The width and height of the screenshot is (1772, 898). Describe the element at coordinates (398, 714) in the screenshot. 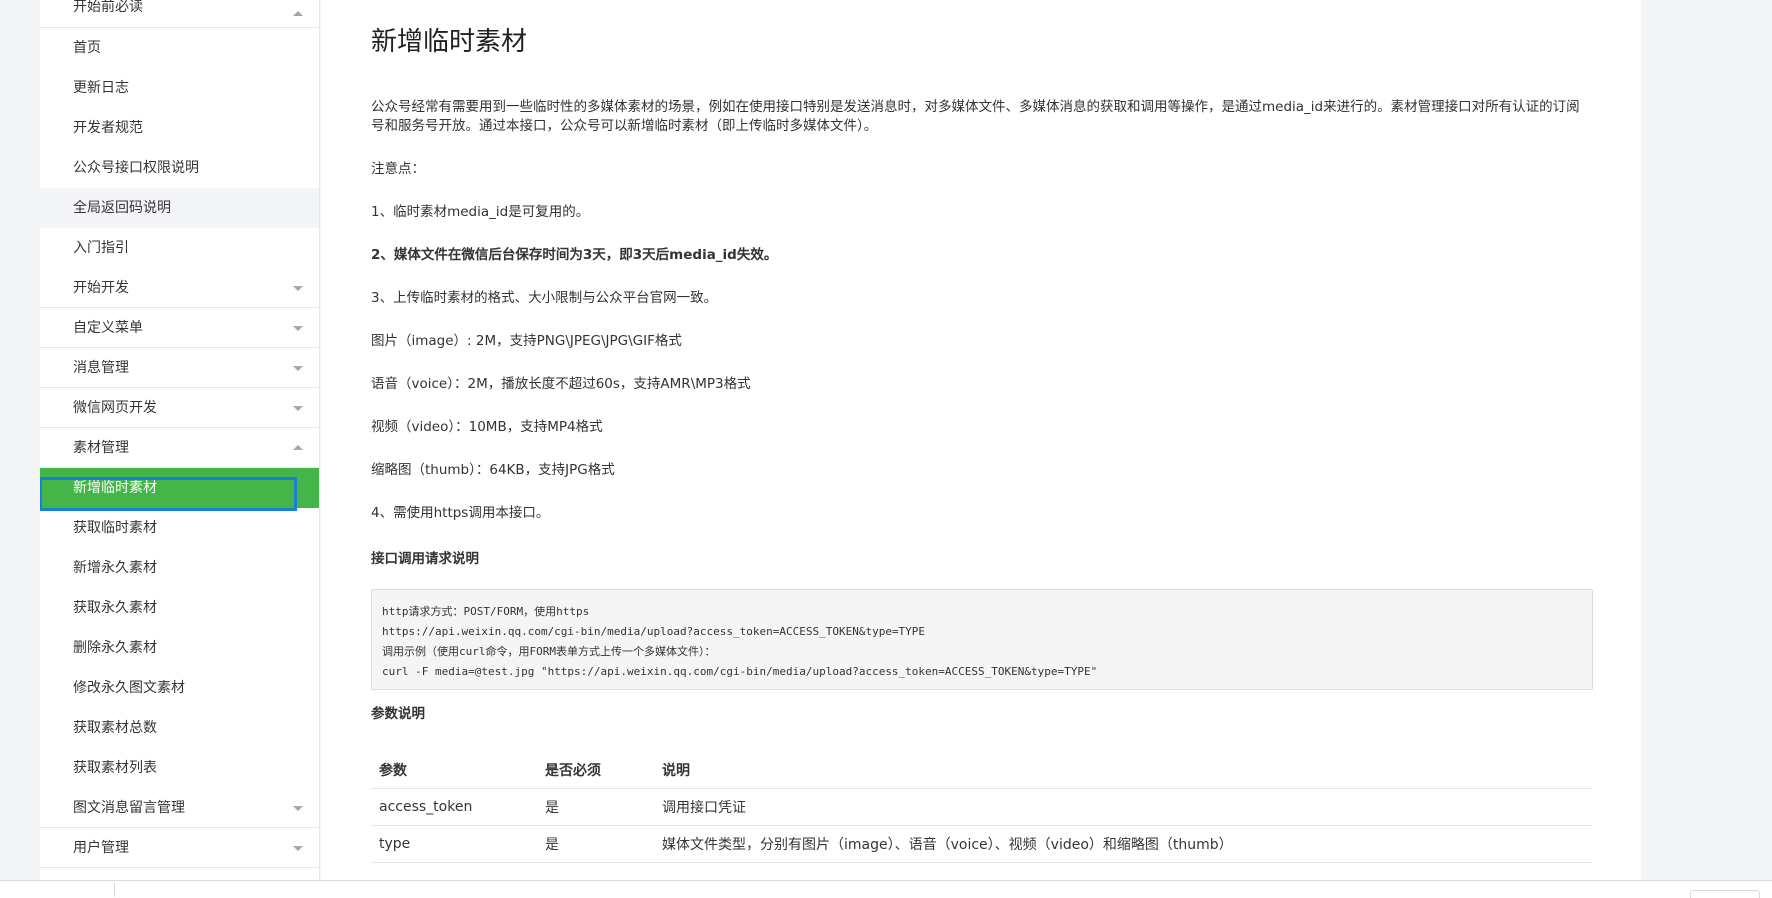

I see `params-section-title: 参数说明` at that location.